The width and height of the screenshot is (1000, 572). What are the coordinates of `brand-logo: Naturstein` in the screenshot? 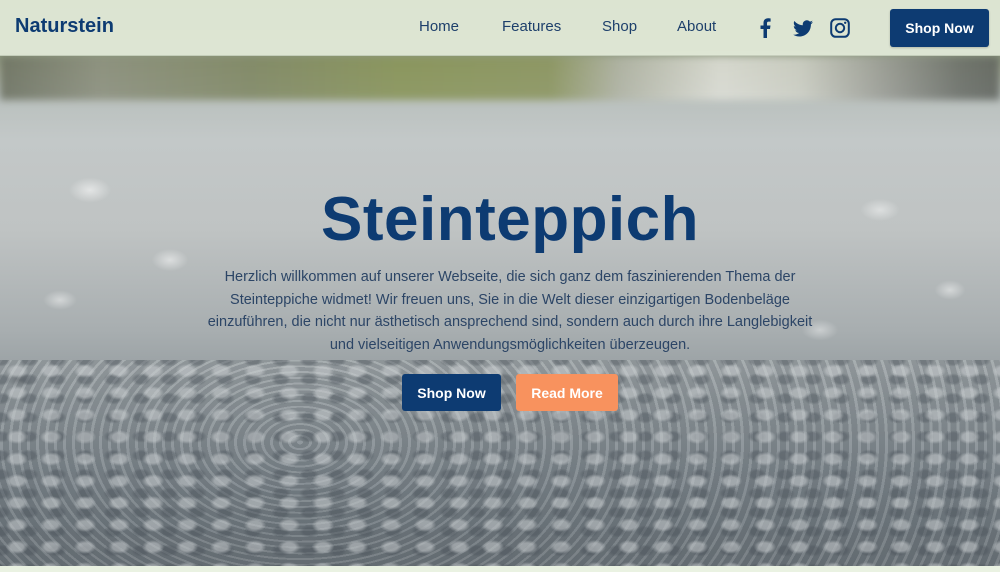 It's located at (64, 26).